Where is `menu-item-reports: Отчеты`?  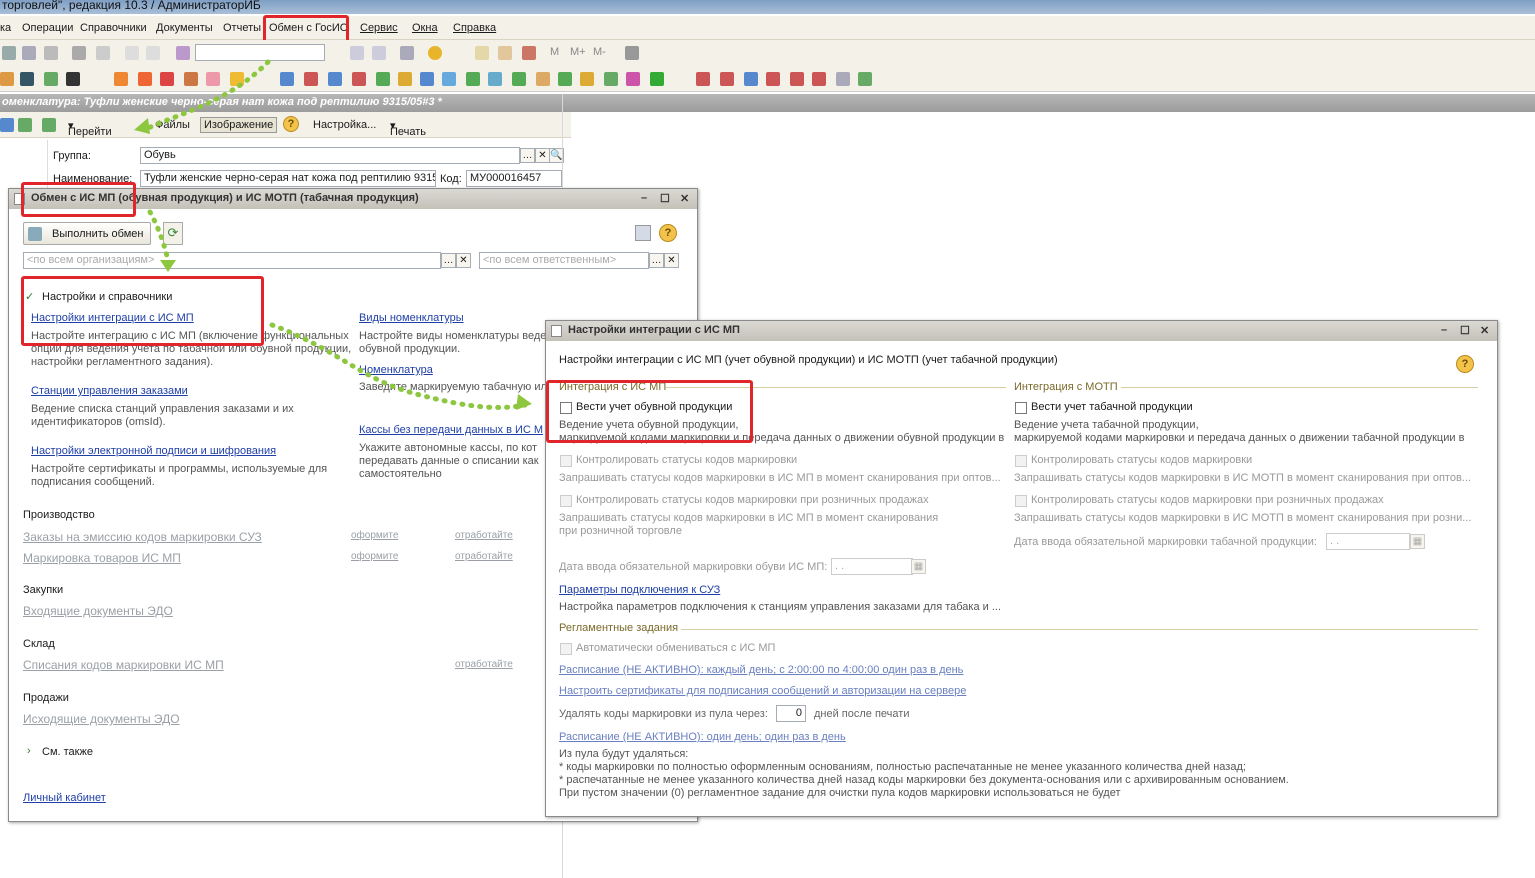 menu-item-reports: Отчеты is located at coordinates (242, 28).